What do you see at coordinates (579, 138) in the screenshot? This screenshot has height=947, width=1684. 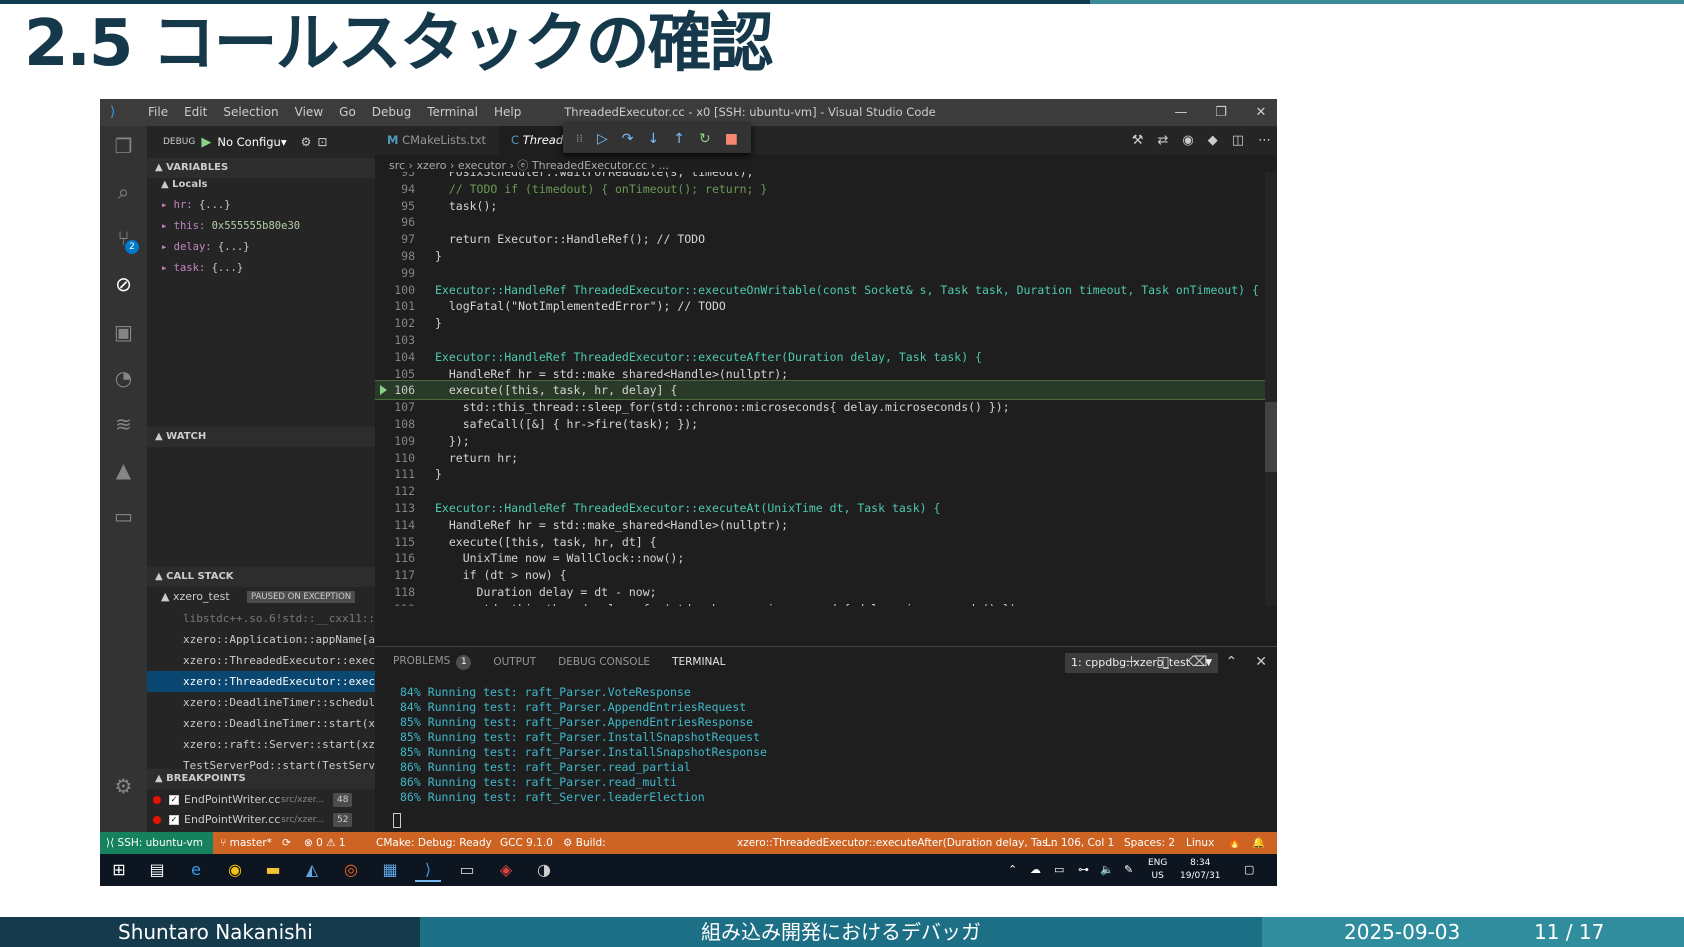 I see `drag-handle-icon: ⁞⁞` at bounding box center [579, 138].